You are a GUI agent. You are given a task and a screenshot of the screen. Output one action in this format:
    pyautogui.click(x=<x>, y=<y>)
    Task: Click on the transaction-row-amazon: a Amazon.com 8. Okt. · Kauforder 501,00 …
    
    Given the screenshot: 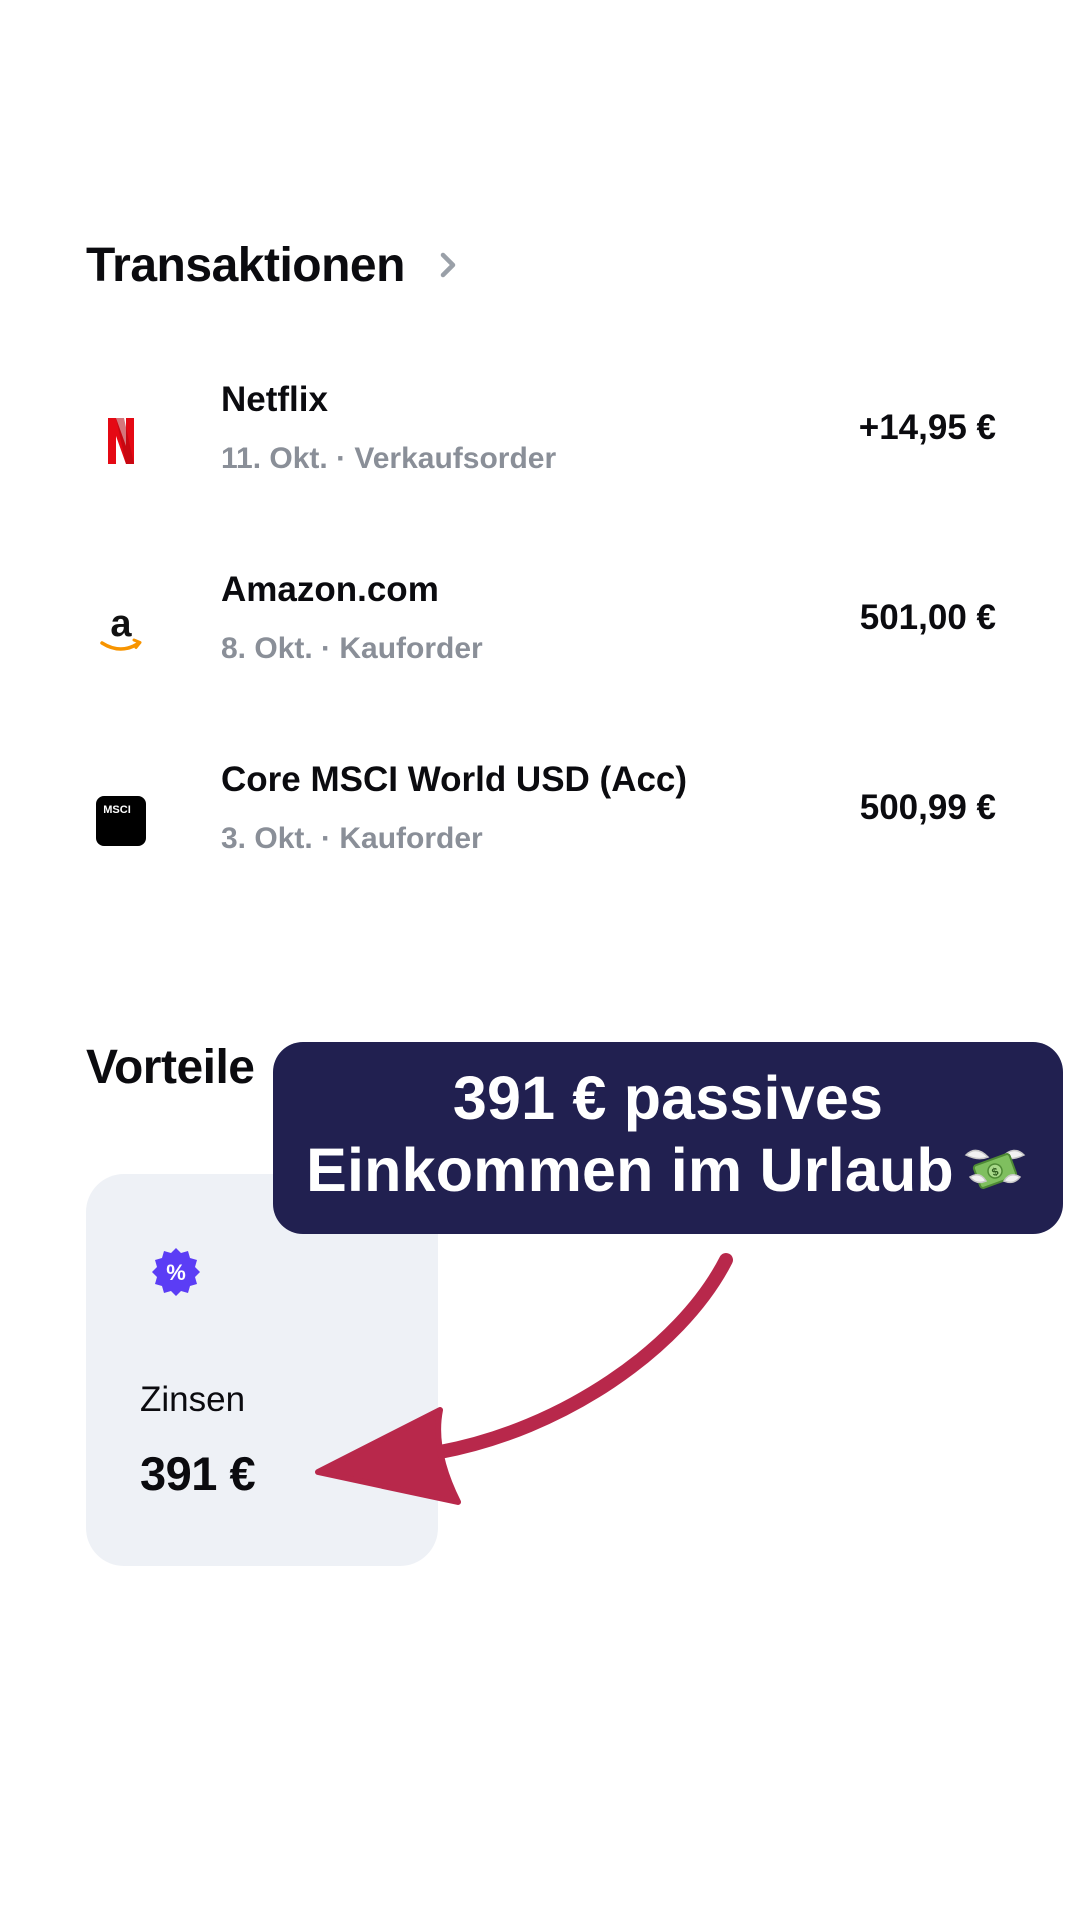 What is the action you would take?
    pyautogui.click(x=541, y=633)
    